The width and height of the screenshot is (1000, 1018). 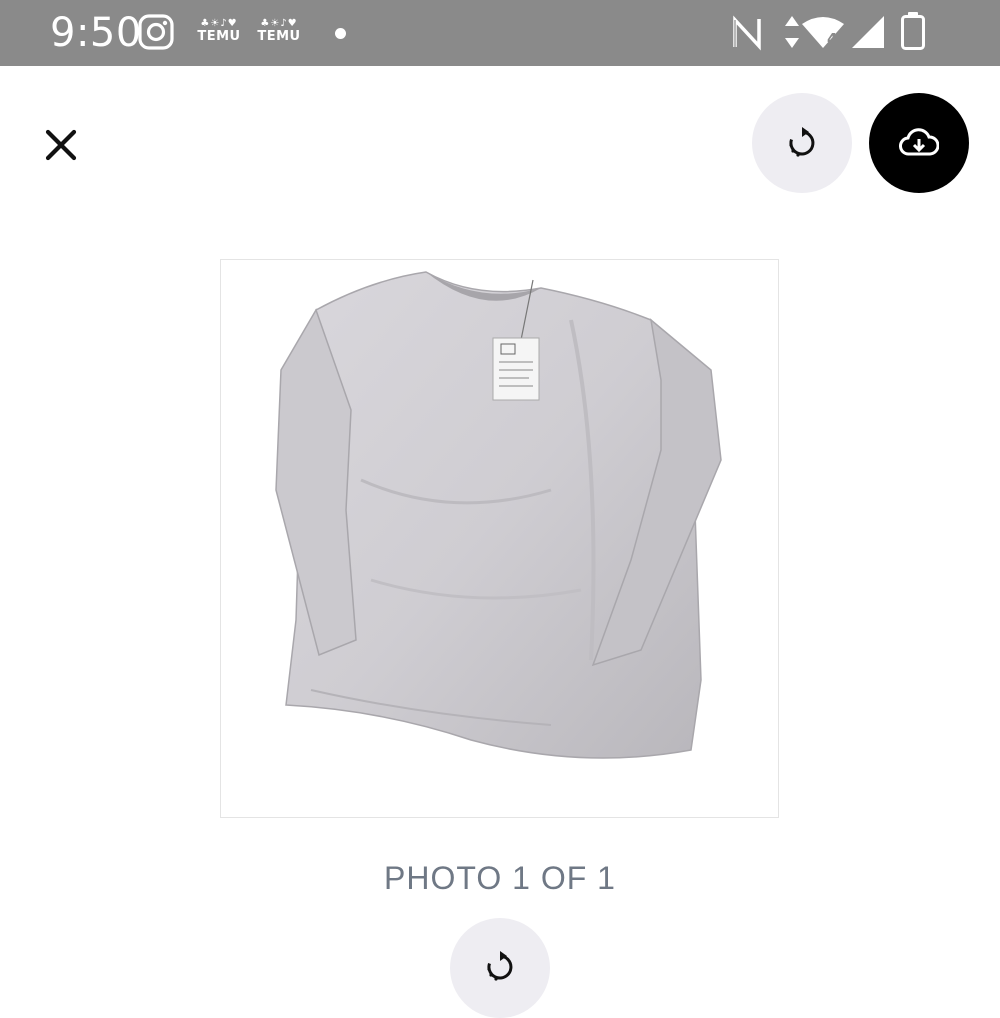 I want to click on cloud-download-icon, so click(x=919, y=142).